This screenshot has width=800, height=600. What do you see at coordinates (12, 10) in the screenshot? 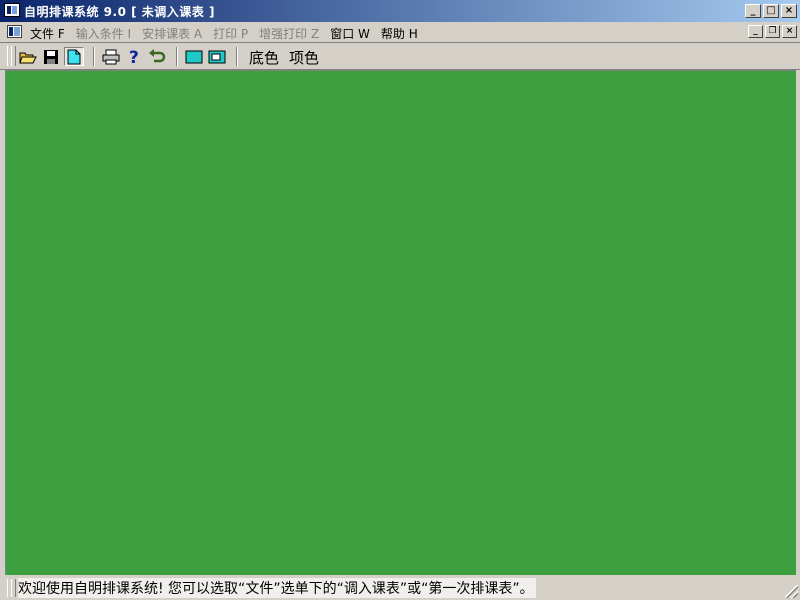
I see `app-icon` at bounding box center [12, 10].